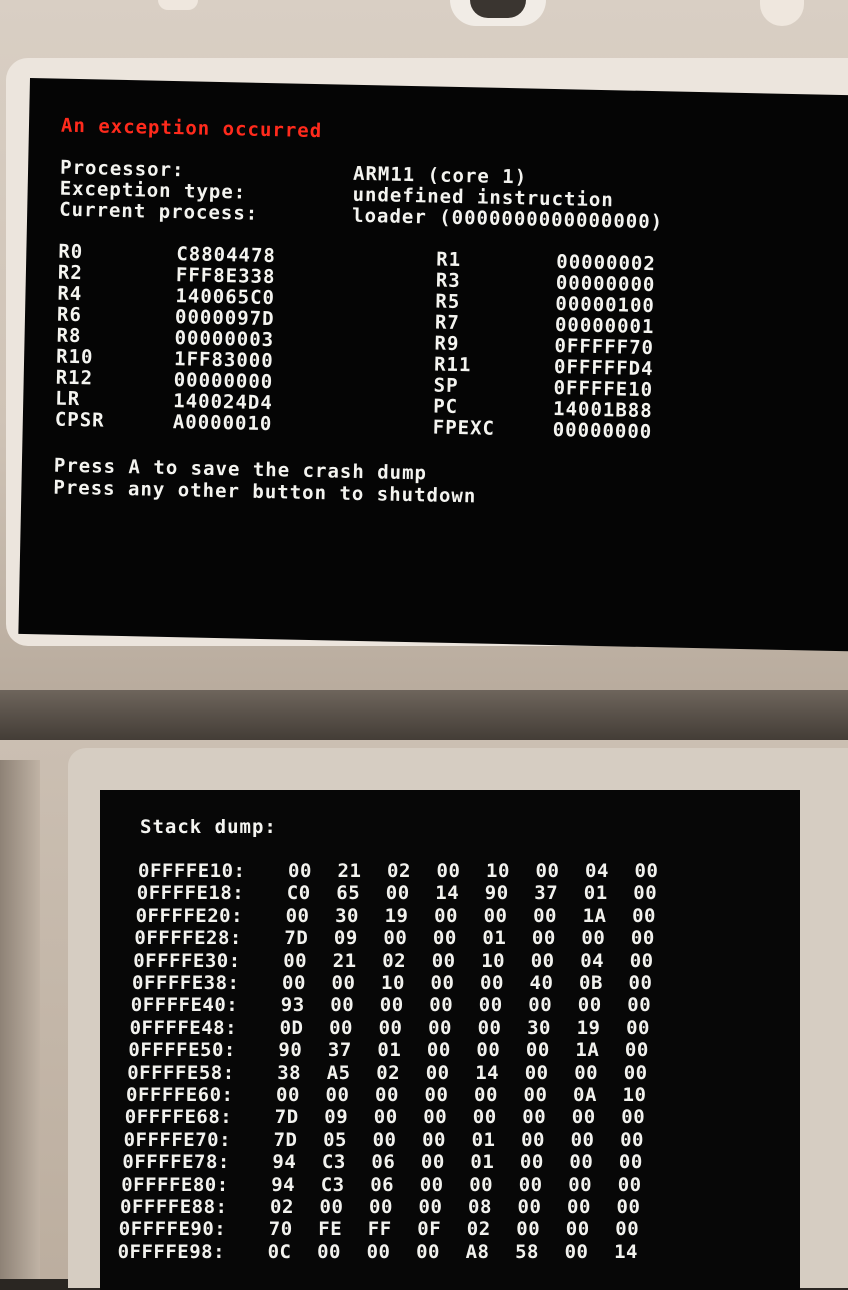 Image resolution: width=848 pixels, height=1290 pixels. What do you see at coordinates (605, 284) in the screenshot?
I see `register-value: 00000000` at bounding box center [605, 284].